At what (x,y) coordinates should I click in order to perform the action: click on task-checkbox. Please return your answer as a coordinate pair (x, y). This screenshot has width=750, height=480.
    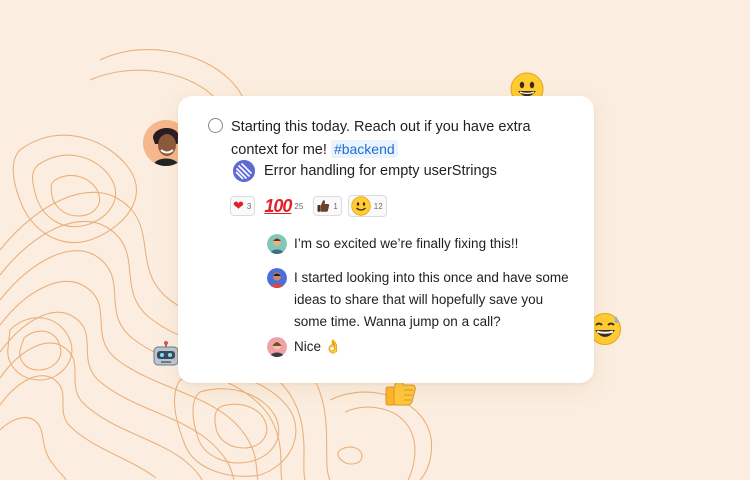
    Looking at the image, I should click on (215, 125).